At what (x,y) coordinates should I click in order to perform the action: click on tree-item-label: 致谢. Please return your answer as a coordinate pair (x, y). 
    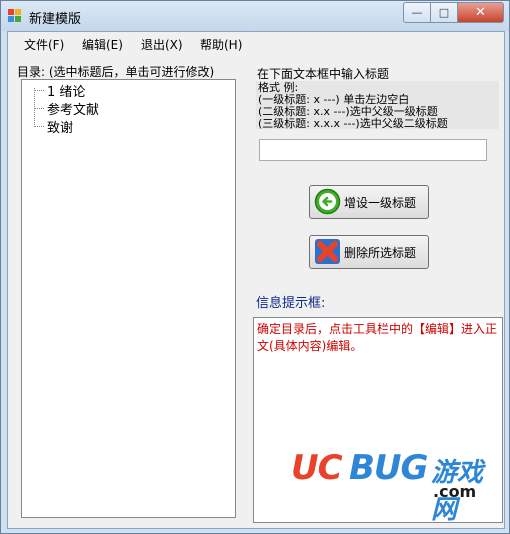
    Looking at the image, I should click on (60, 128).